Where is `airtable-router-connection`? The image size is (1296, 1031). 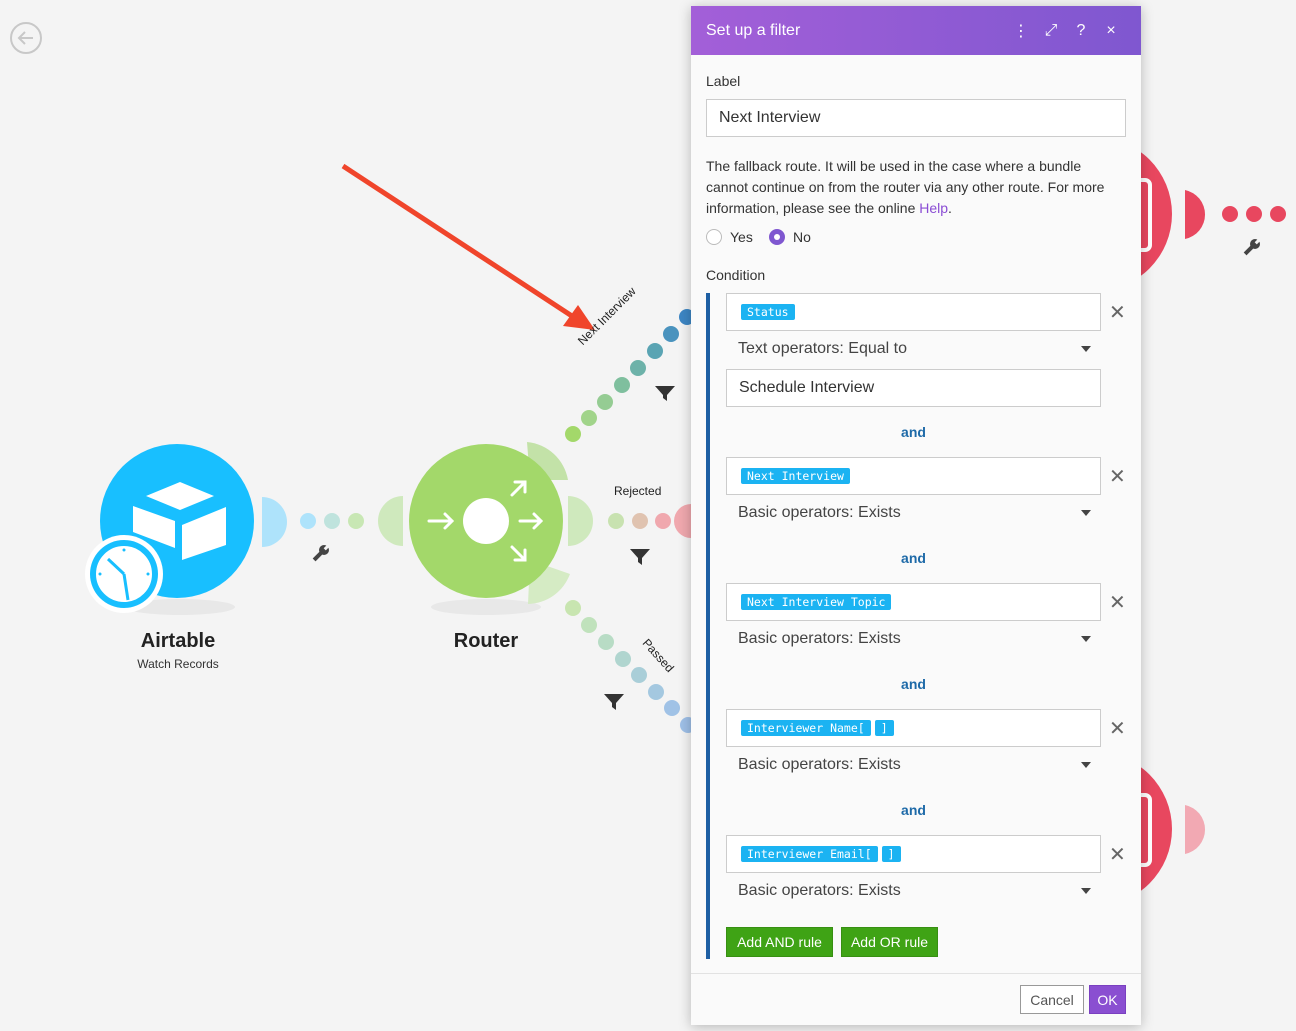 airtable-router-connection is located at coordinates (332, 521).